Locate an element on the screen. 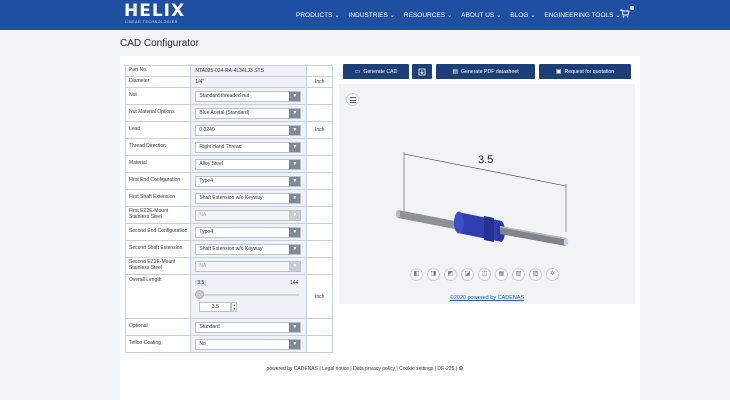  view-iso-icon: ◧ is located at coordinates (416, 274).